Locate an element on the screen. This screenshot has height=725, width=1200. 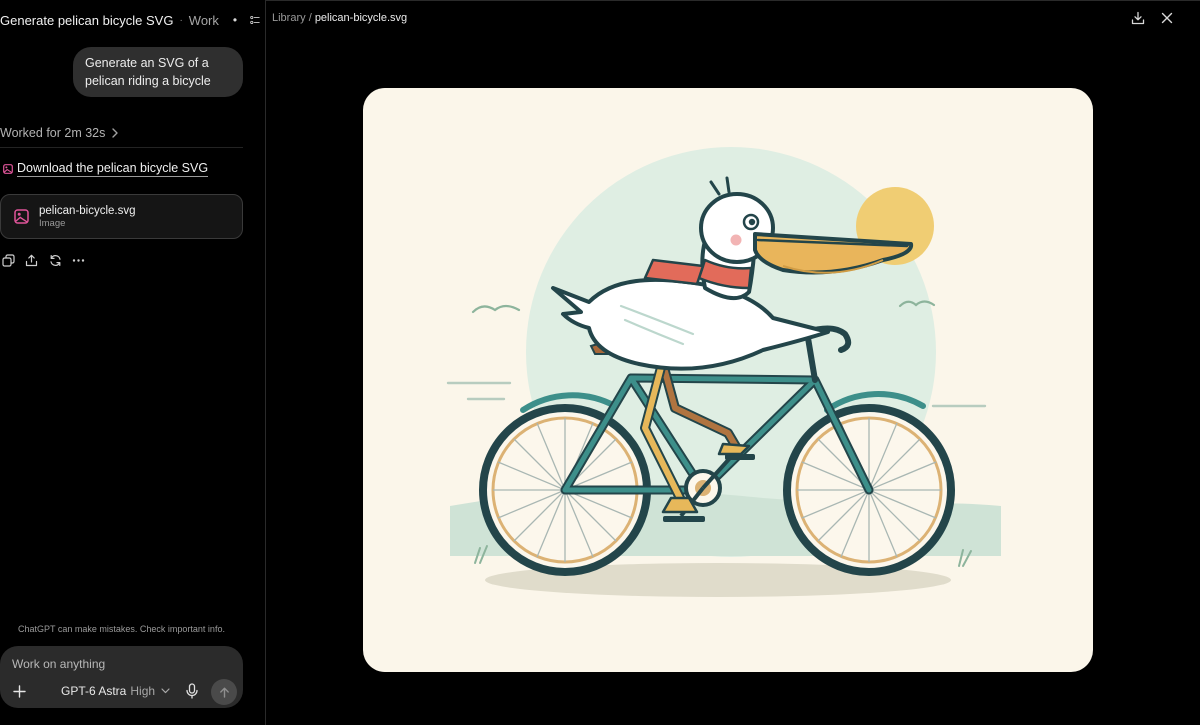
download-link-text: Download the pelican bicycle SVG is located at coordinates (113, 169).